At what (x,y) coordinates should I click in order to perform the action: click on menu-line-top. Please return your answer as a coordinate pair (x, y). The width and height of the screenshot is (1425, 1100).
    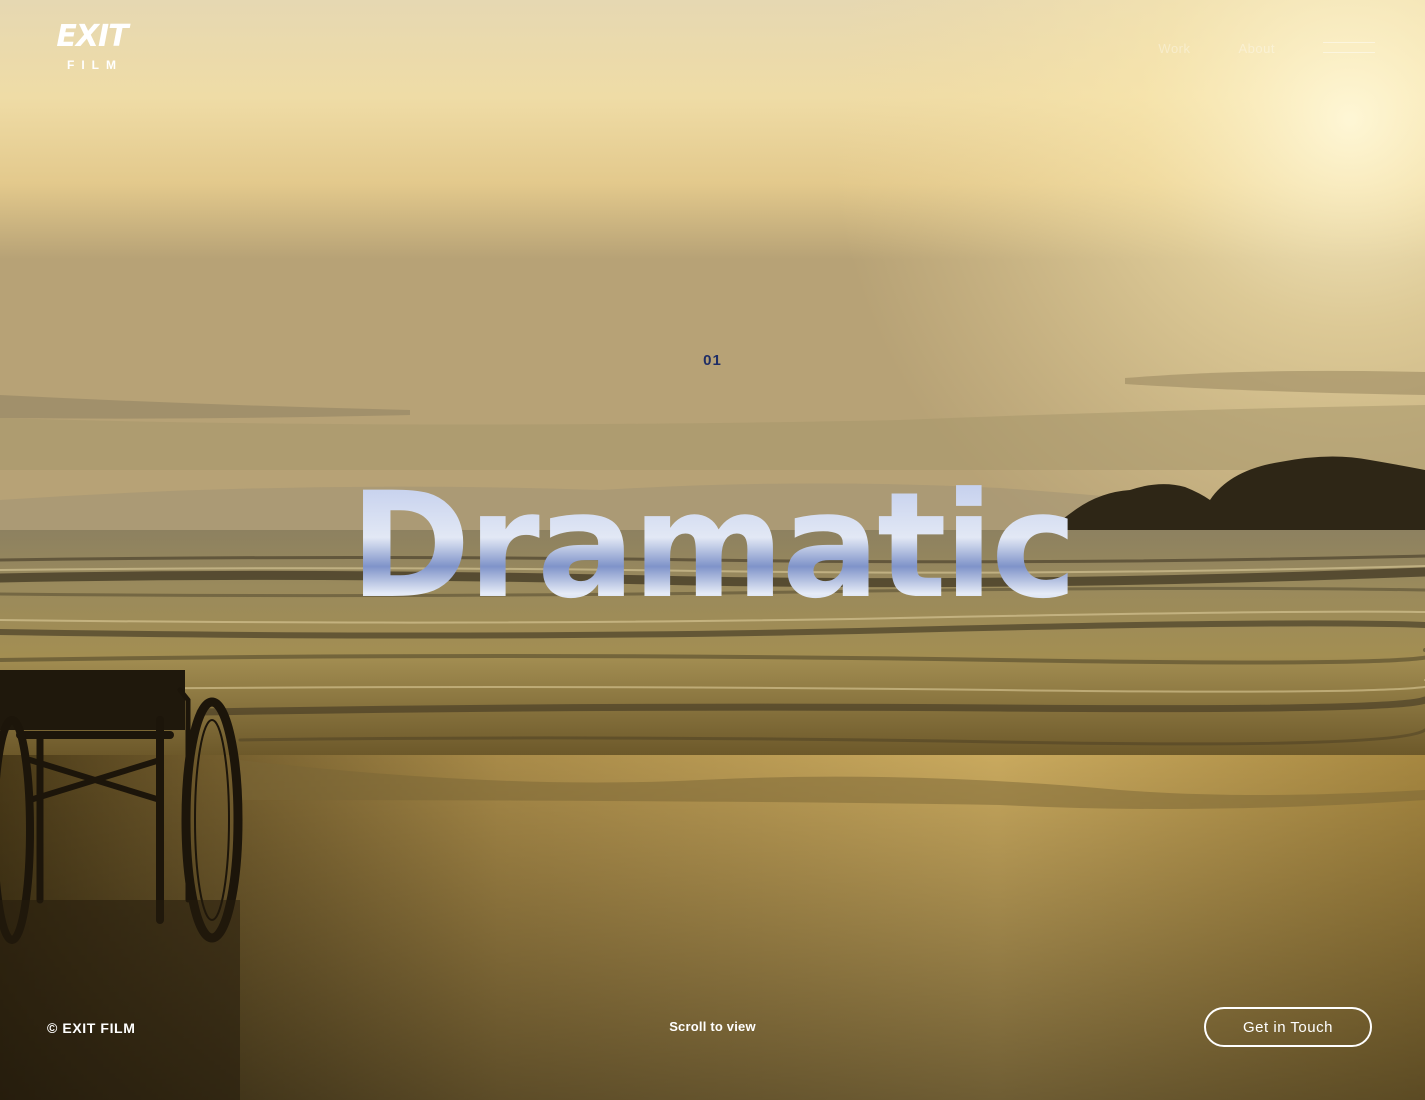
    Looking at the image, I should click on (1349, 42).